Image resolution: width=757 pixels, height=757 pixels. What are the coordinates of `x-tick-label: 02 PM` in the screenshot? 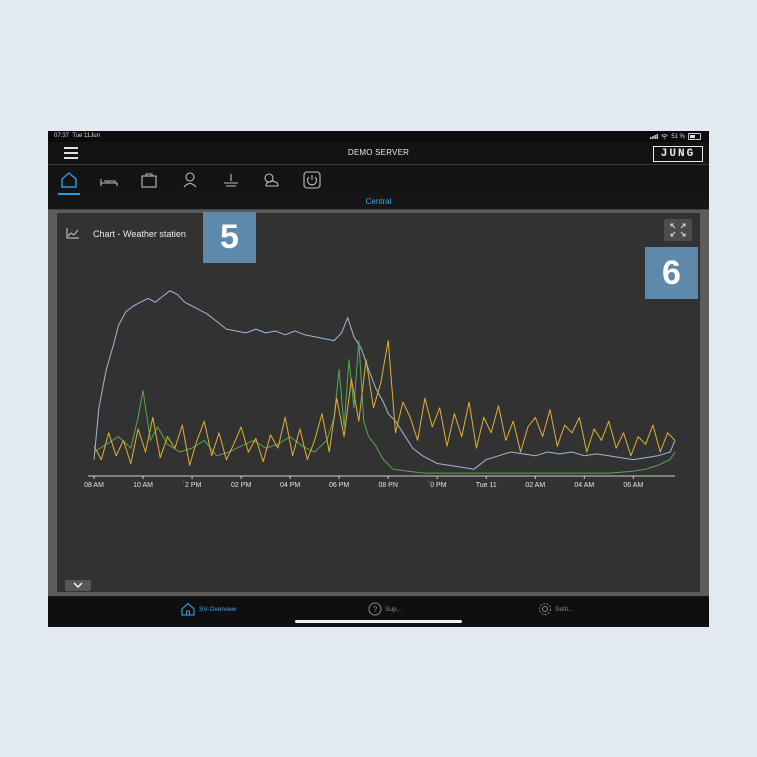 It's located at (241, 485).